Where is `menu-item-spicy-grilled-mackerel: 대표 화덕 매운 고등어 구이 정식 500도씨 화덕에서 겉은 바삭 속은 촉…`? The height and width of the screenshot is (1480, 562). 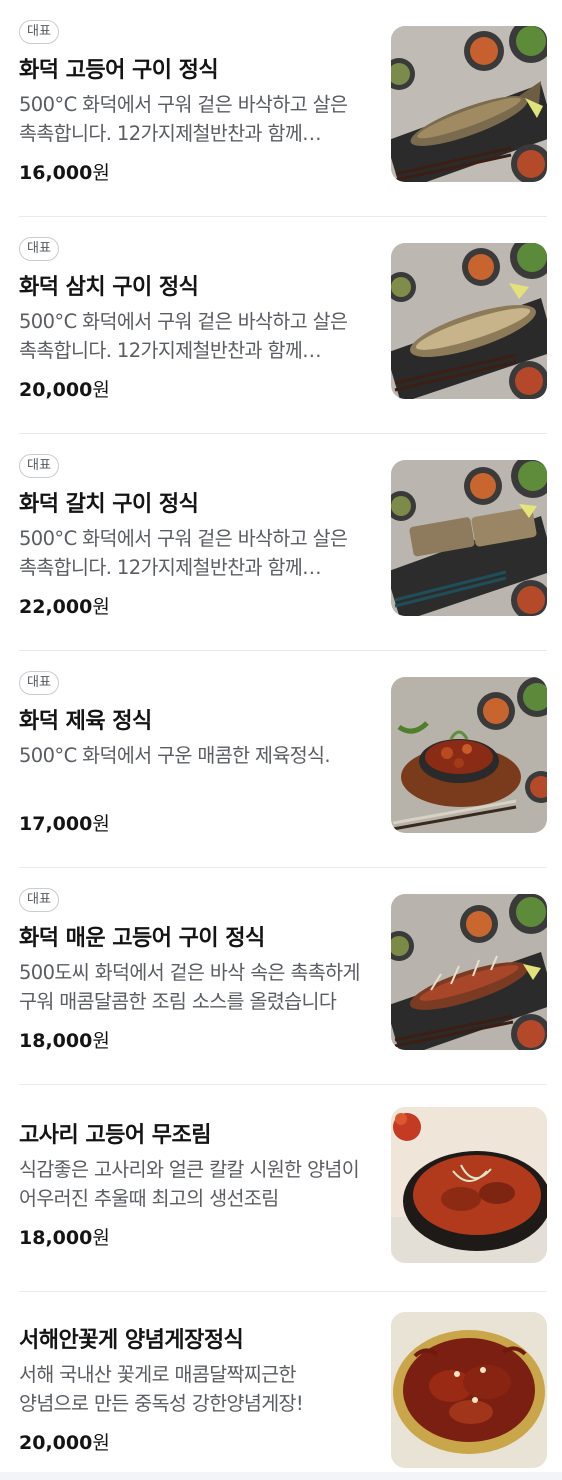 menu-item-spicy-grilled-mackerel: 대표 화덕 매운 고등어 구이 정식 500도씨 화덕에서 겉은 바삭 속은 촉… is located at coordinates (283, 976).